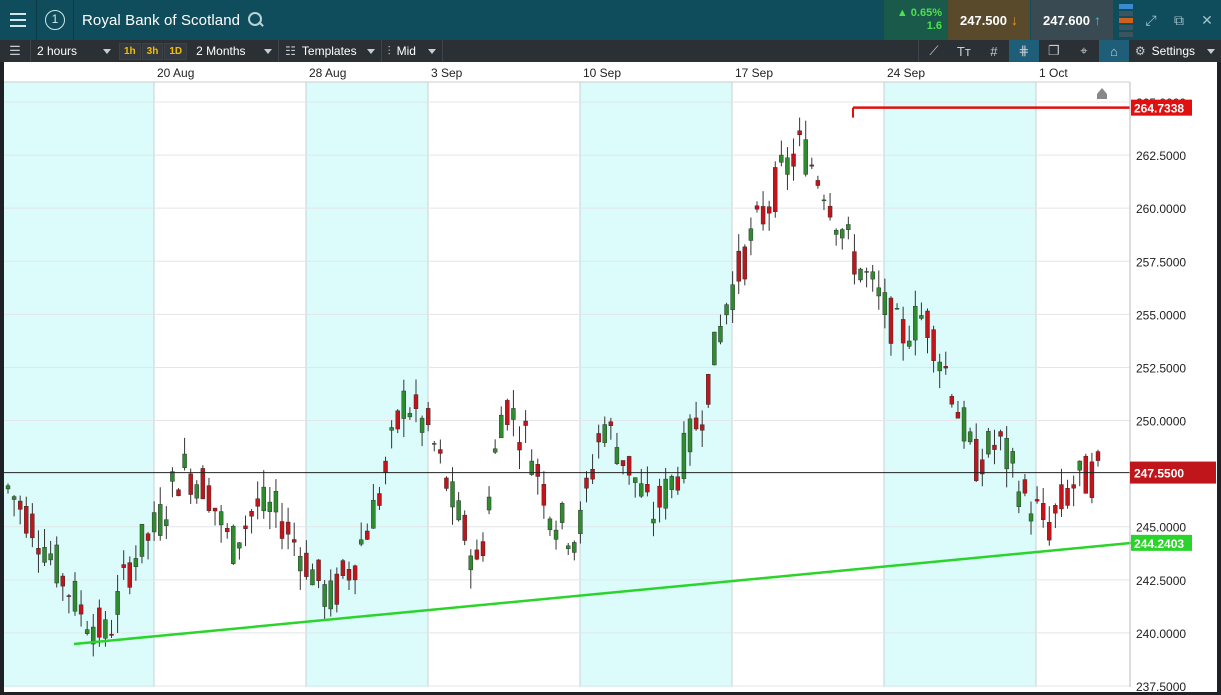  I want to click on settings-label: Settings, so click(1173, 51).